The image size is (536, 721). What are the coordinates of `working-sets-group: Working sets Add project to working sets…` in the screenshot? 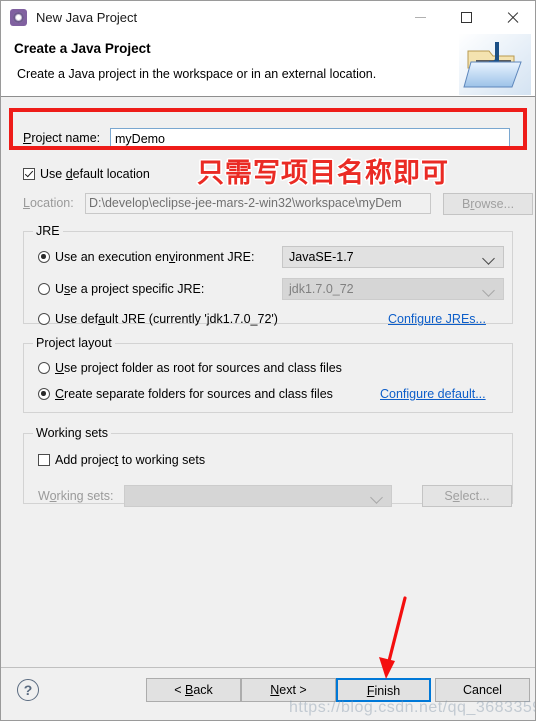 It's located at (268, 466).